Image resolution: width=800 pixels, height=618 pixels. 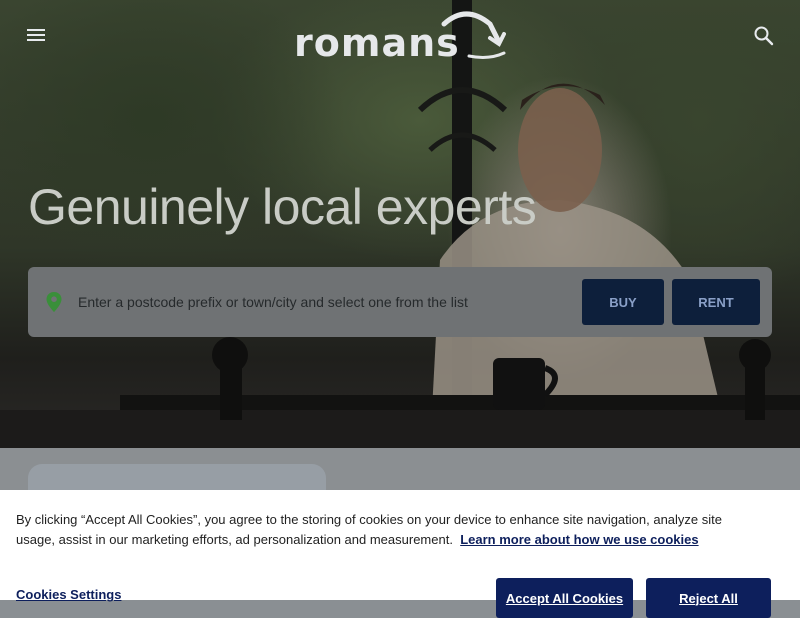 What do you see at coordinates (579, 539) in the screenshot?
I see `cookie-policy-link: Learn more about how we use cookies` at bounding box center [579, 539].